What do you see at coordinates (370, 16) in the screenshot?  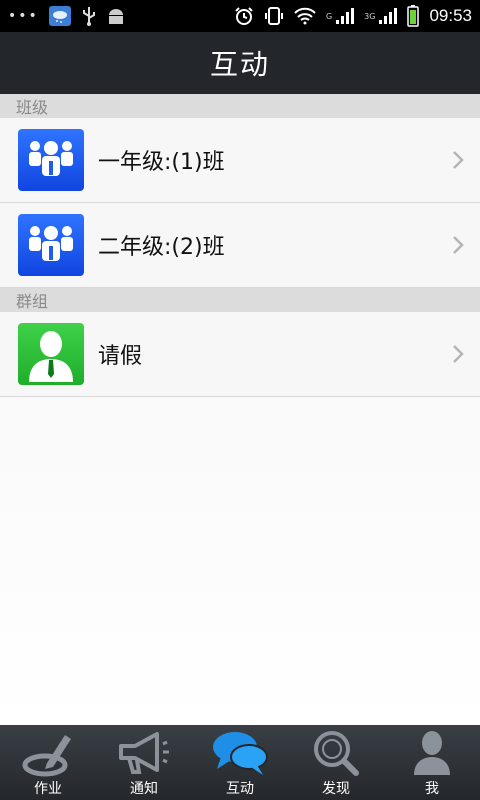 I see `network-type-label-2: 3G` at bounding box center [370, 16].